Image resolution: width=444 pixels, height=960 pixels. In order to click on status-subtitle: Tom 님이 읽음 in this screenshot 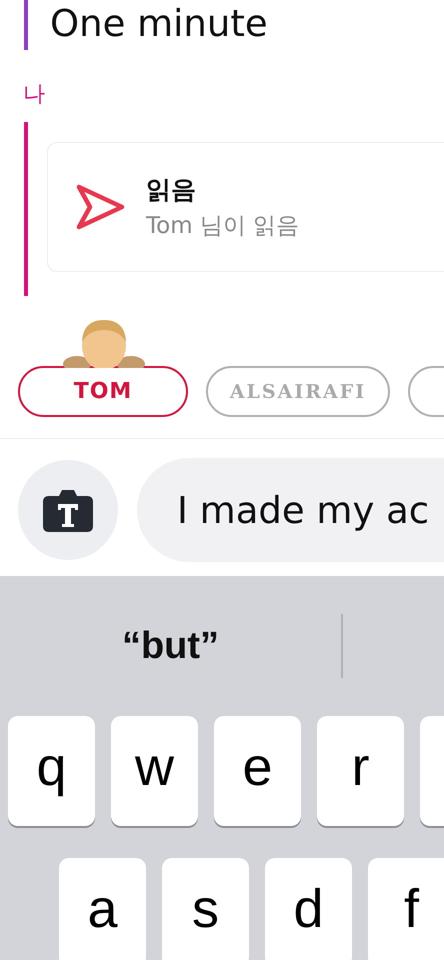, I will do `click(223, 226)`.